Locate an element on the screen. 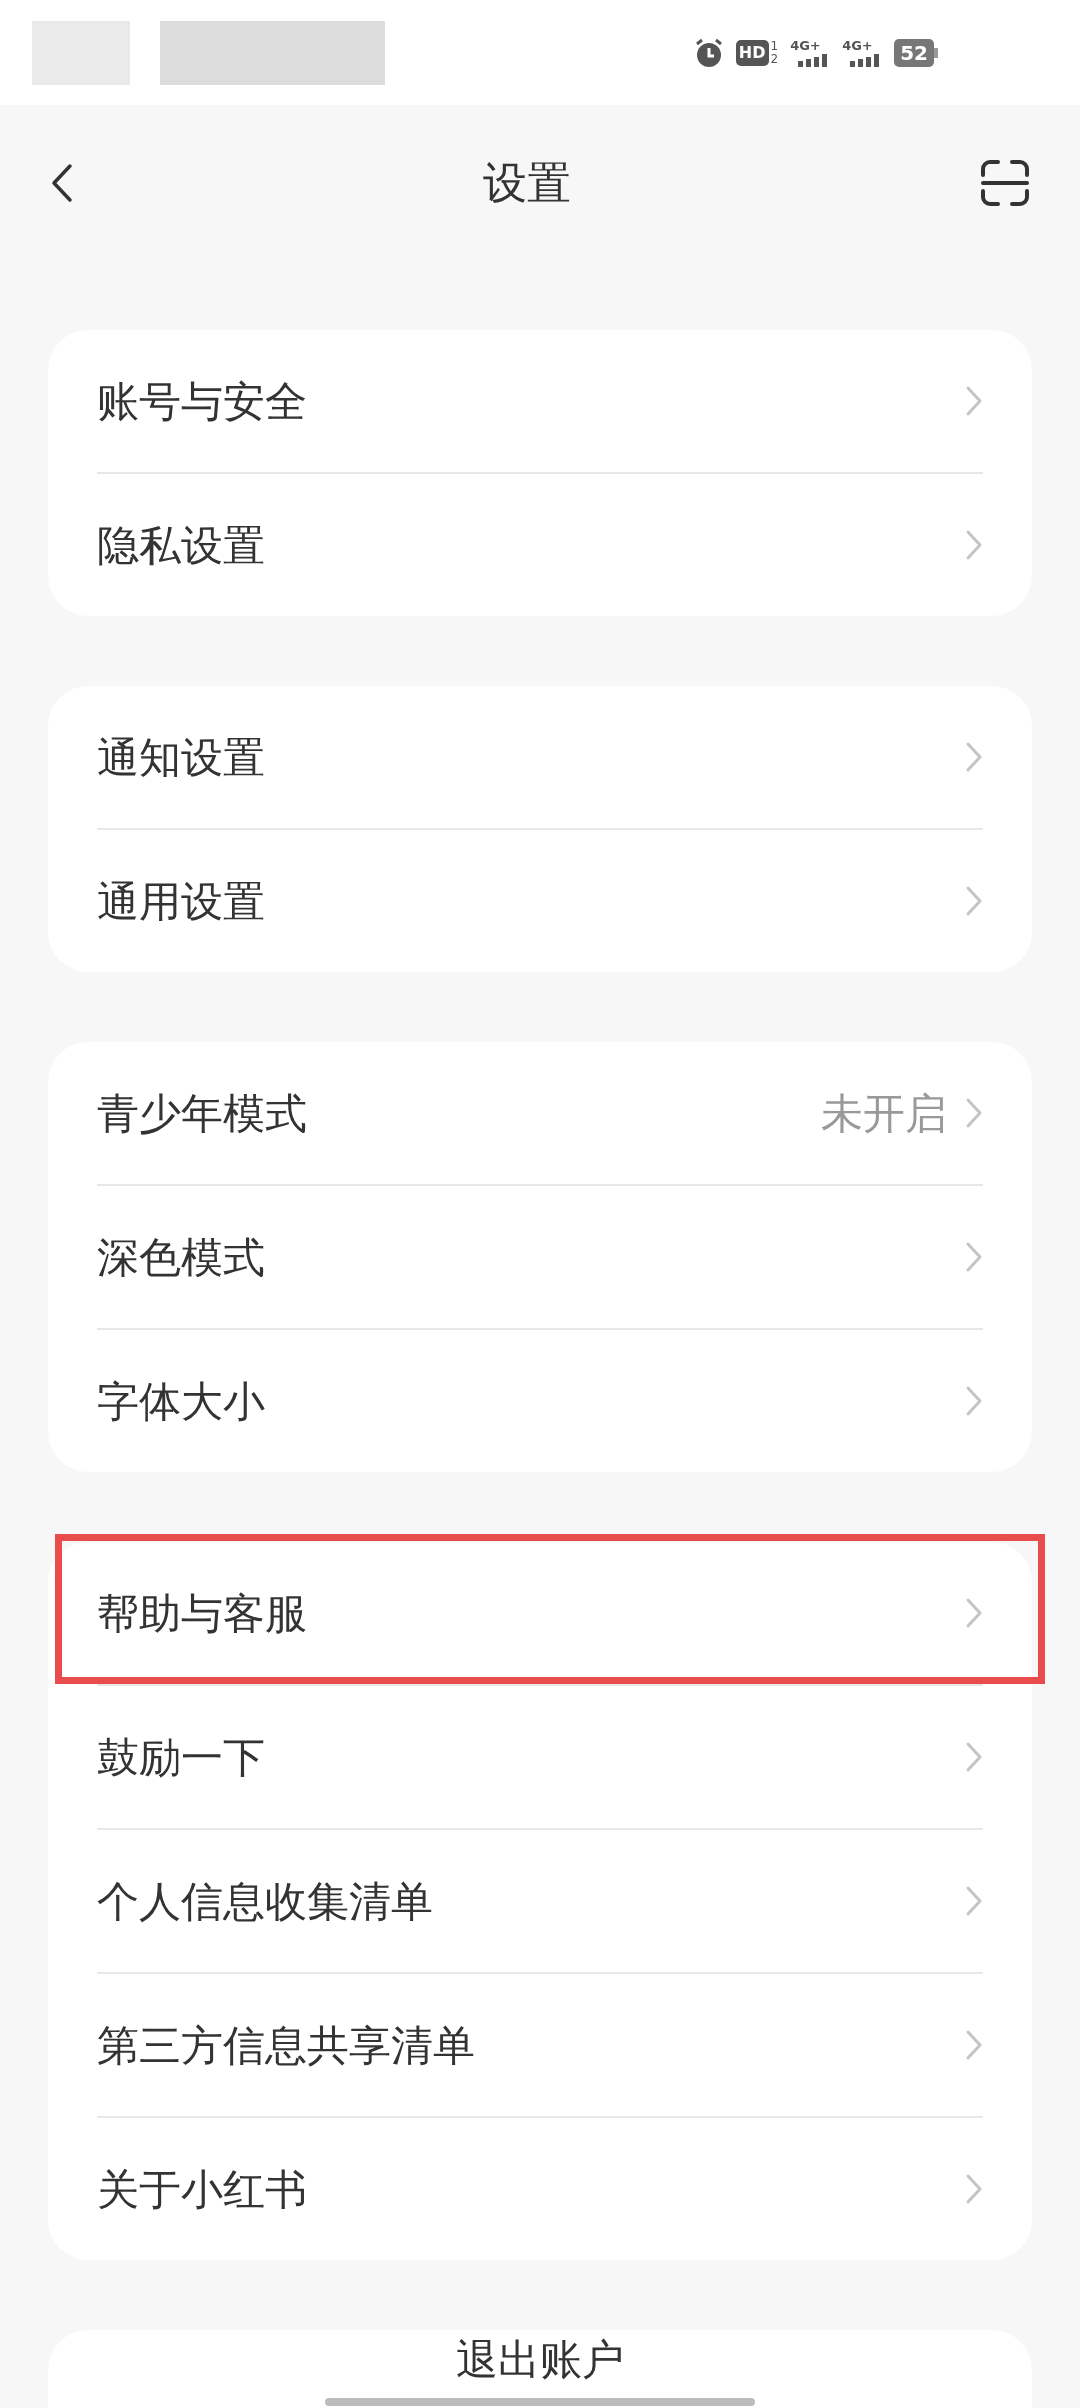  logout-button: 退出账户 is located at coordinates (540, 2372).